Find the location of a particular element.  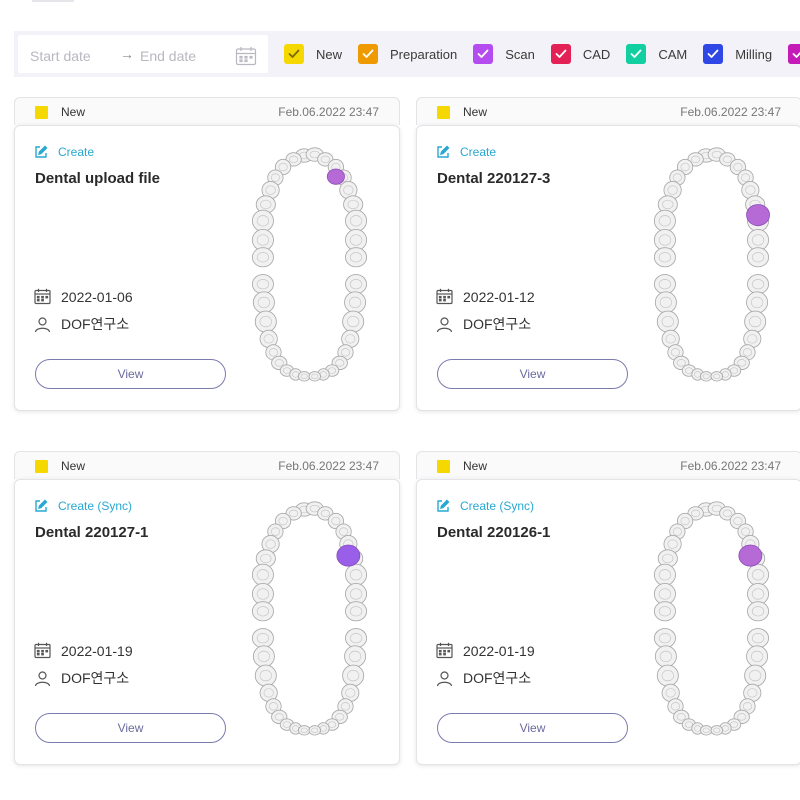

filter-cad: CAD is located at coordinates (580, 54).